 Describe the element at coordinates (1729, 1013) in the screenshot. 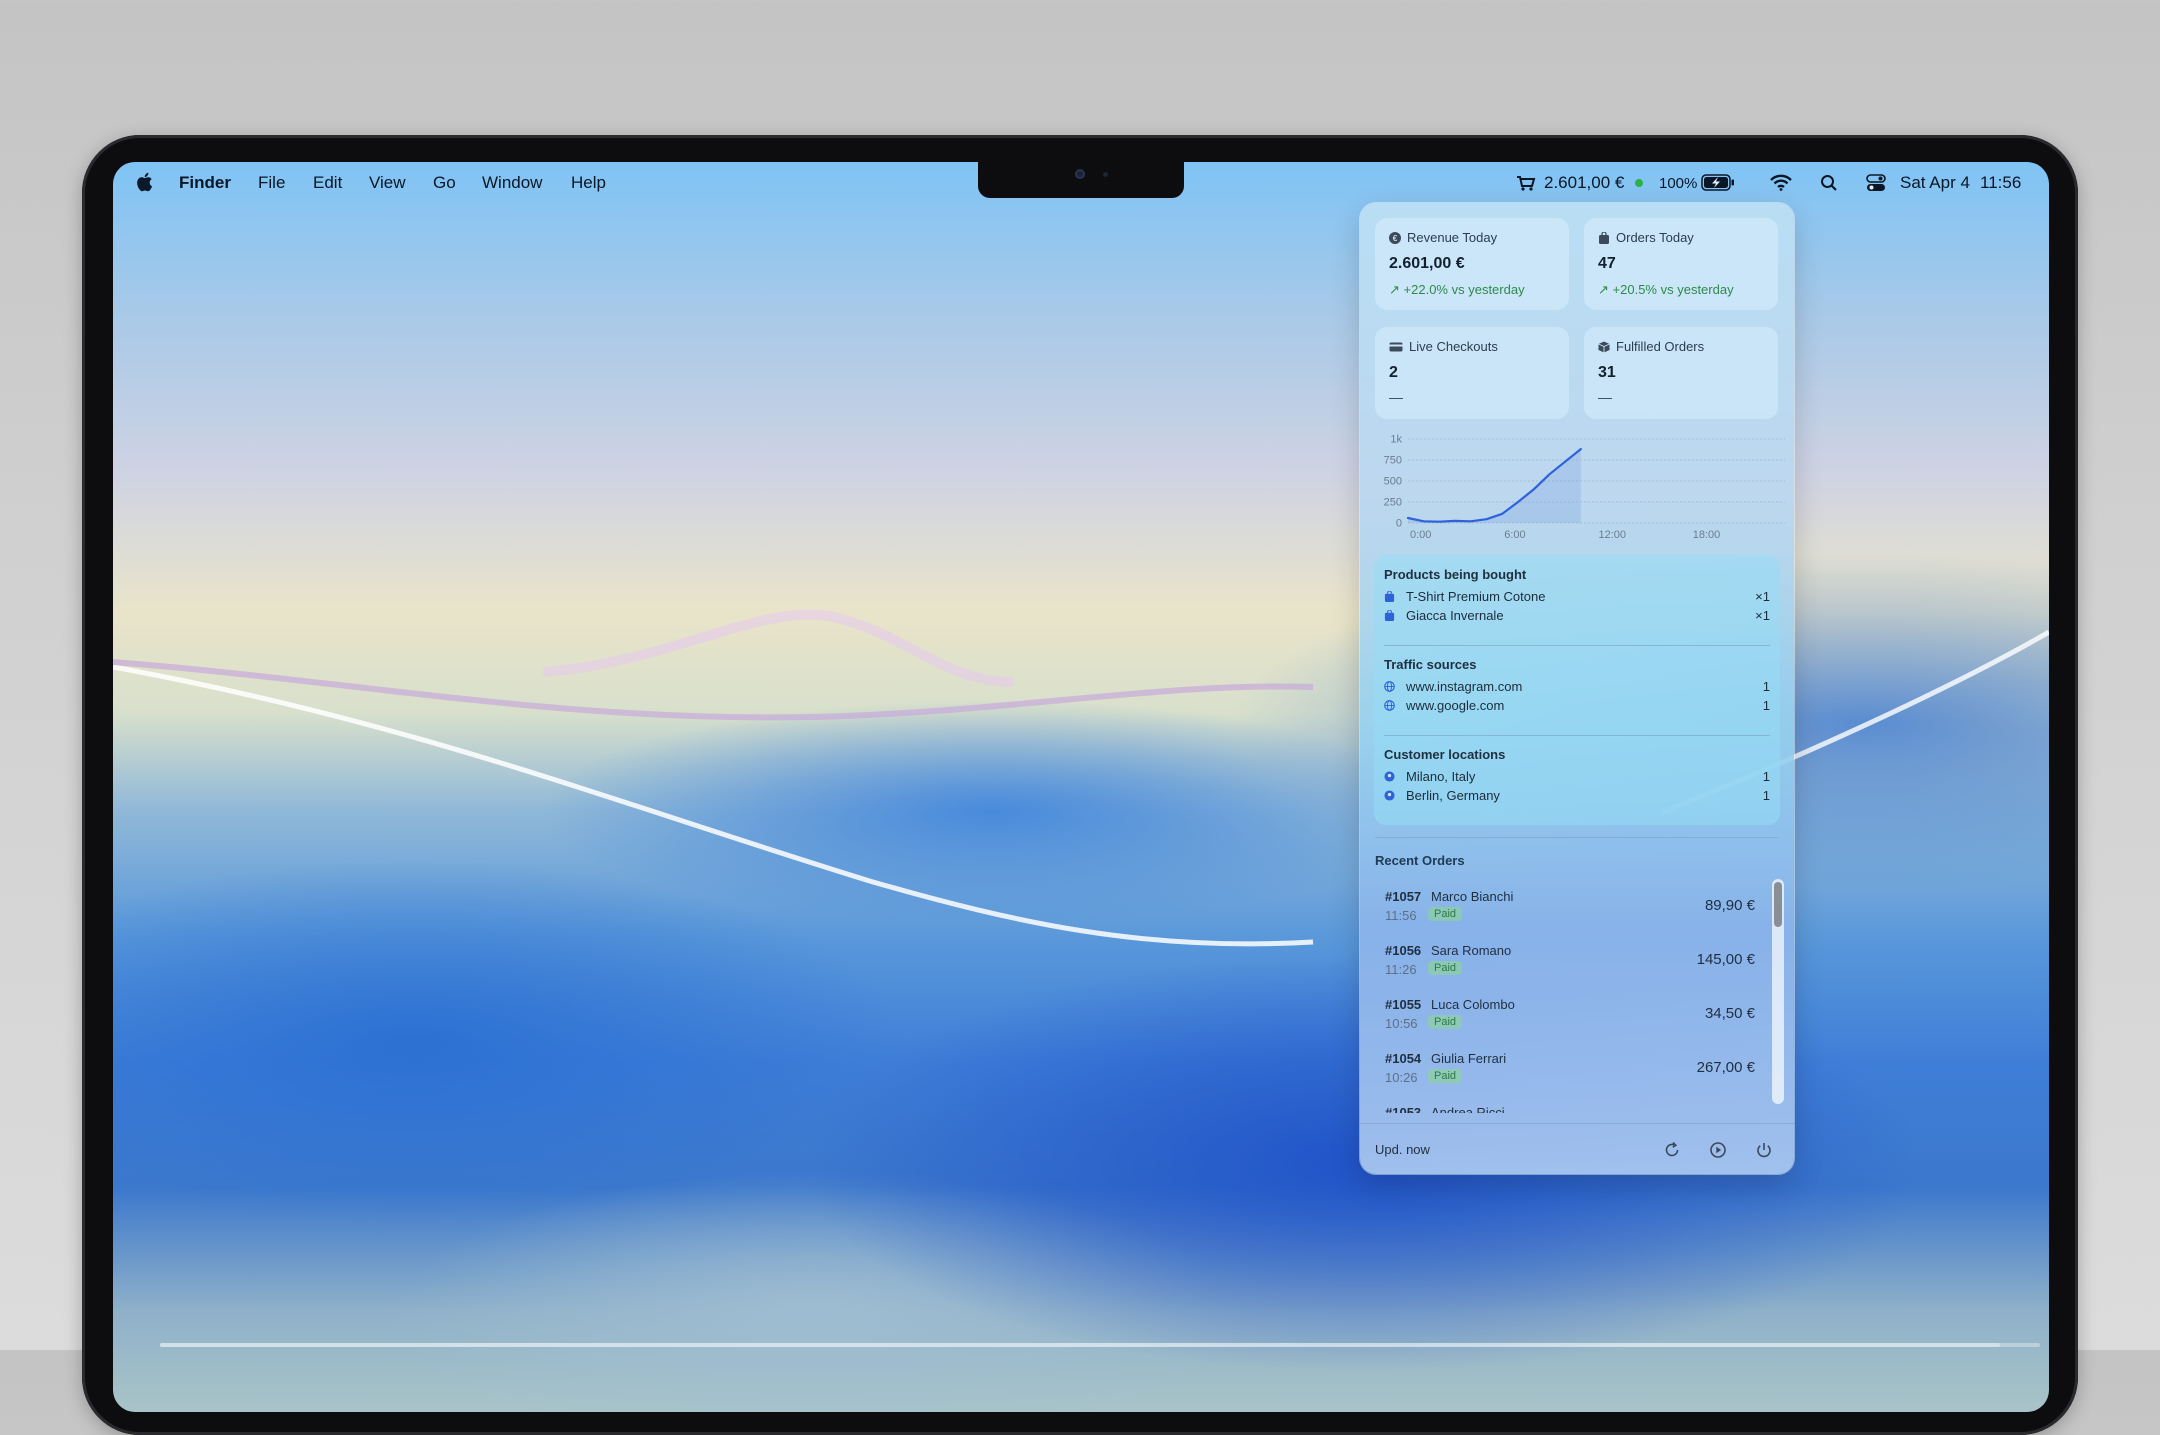

I see `order-amount: 34,50 €` at that location.